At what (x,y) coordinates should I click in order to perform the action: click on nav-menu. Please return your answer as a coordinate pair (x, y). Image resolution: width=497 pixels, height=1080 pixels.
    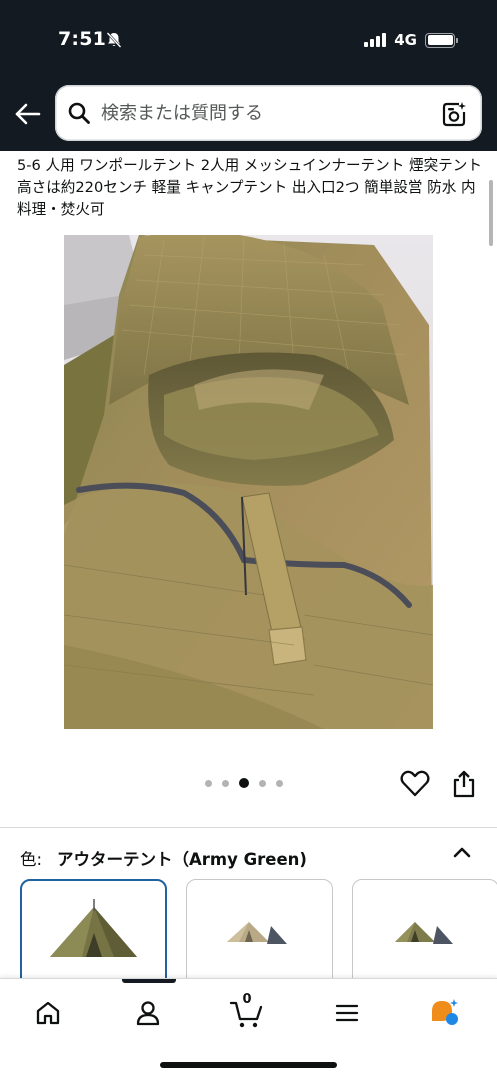
    Looking at the image, I should click on (347, 1013).